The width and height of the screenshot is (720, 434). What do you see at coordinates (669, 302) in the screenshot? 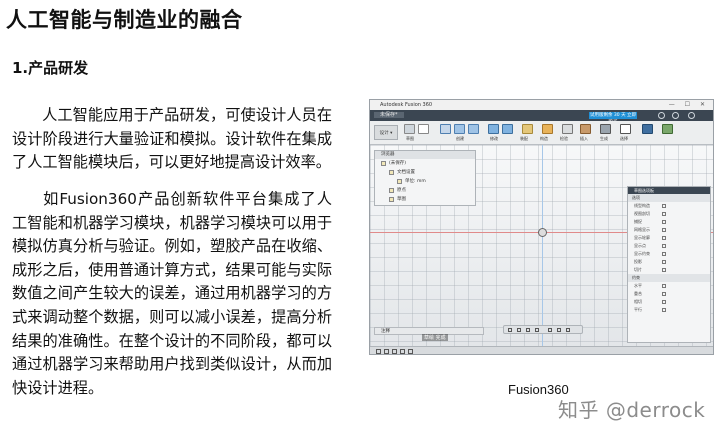
I see `palette-row: 相切` at bounding box center [669, 302].